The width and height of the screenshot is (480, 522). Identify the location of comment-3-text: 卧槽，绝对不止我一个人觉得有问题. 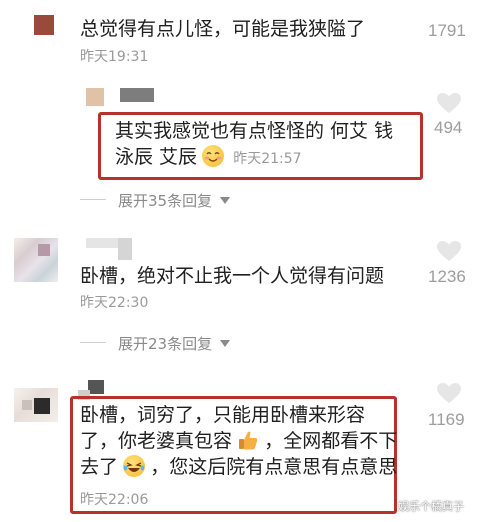
(232, 276).